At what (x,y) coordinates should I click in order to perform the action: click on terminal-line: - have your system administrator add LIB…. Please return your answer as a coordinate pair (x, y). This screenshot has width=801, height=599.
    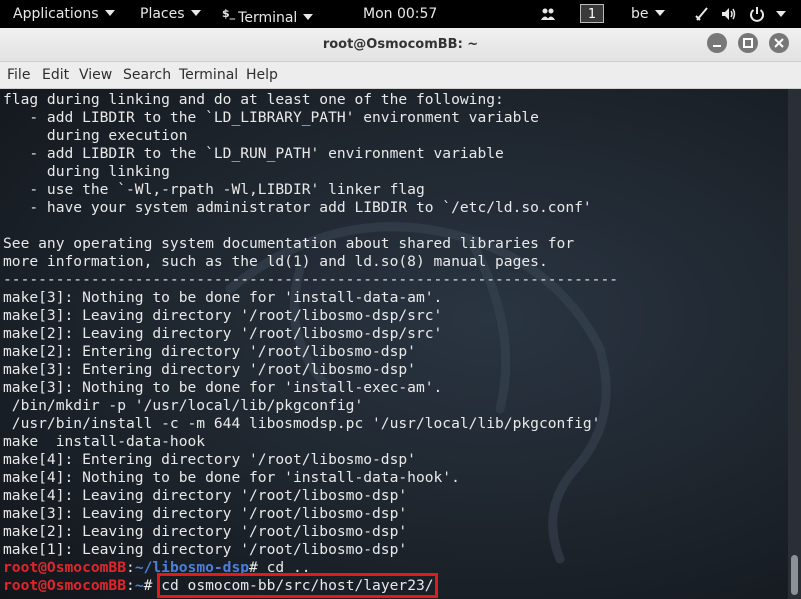
    Looking at the image, I should click on (297, 207).